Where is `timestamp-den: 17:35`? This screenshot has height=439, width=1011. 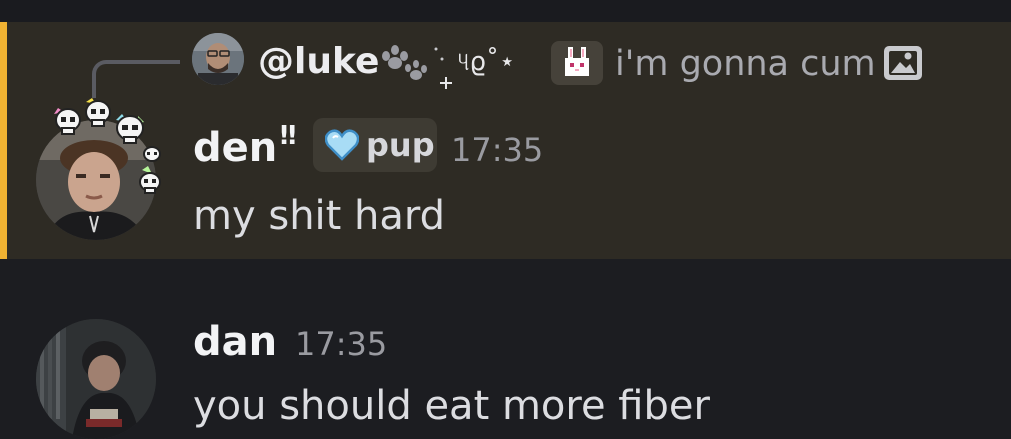
timestamp-den: 17:35 is located at coordinates (497, 150).